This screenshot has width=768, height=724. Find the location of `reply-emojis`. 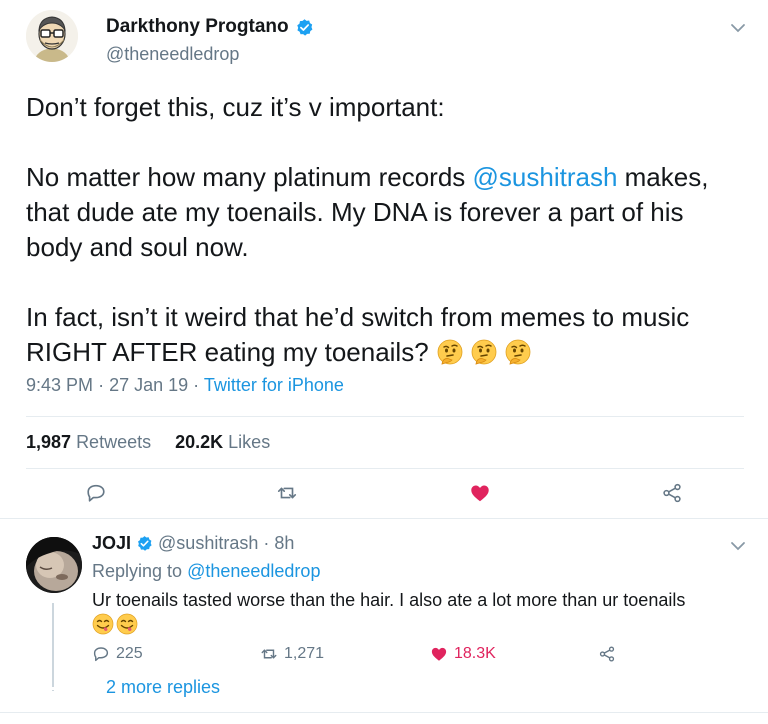

reply-emojis is located at coordinates (115, 624).